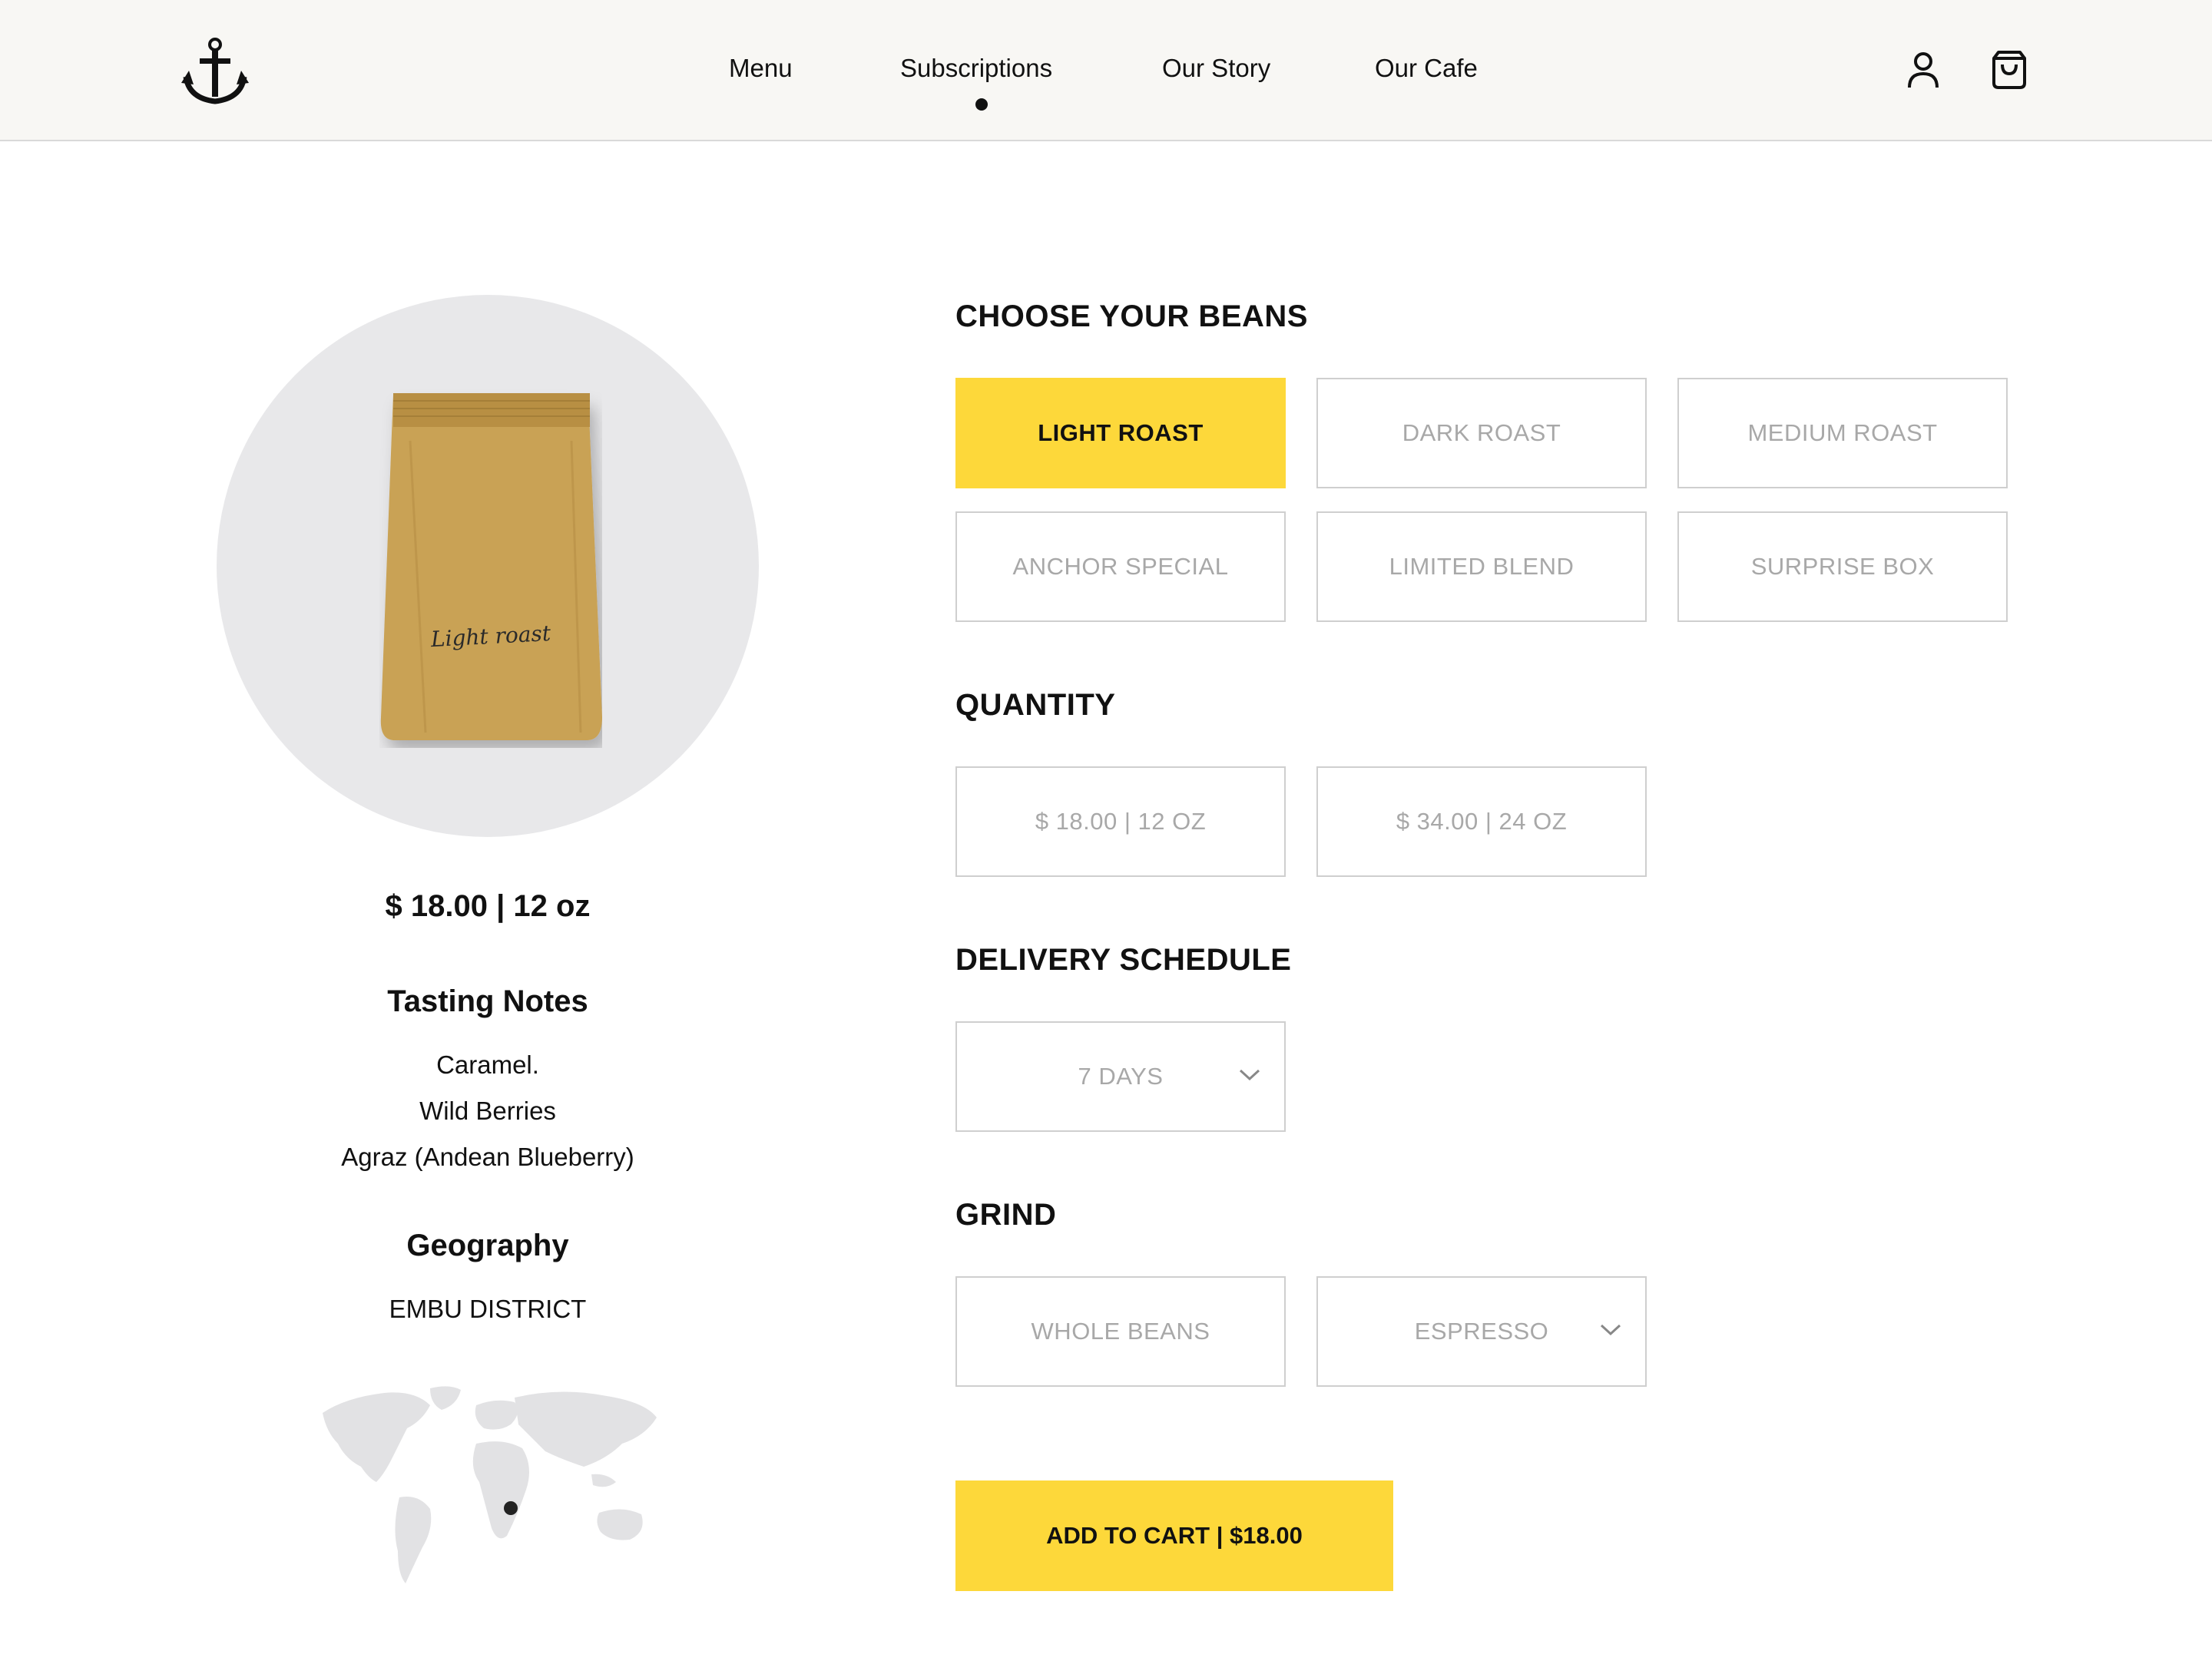  Describe the element at coordinates (1006, 1215) in the screenshot. I see `grind-title: GRIND` at that location.